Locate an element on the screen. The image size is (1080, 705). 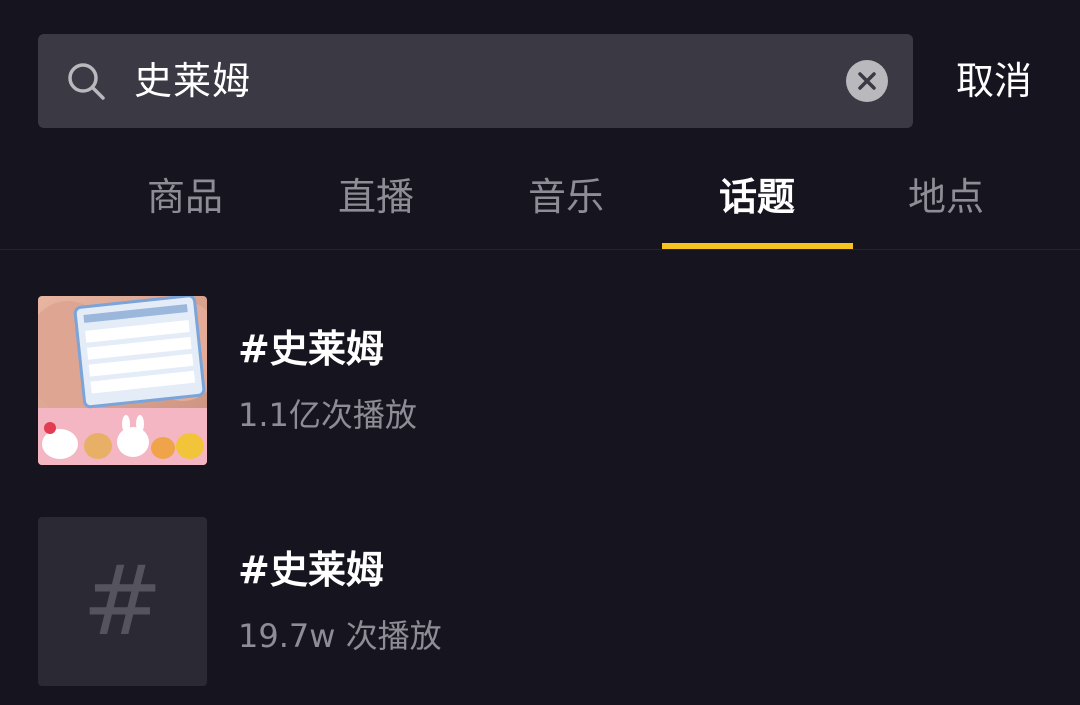
tab-live: 直播 is located at coordinates (376, 197).